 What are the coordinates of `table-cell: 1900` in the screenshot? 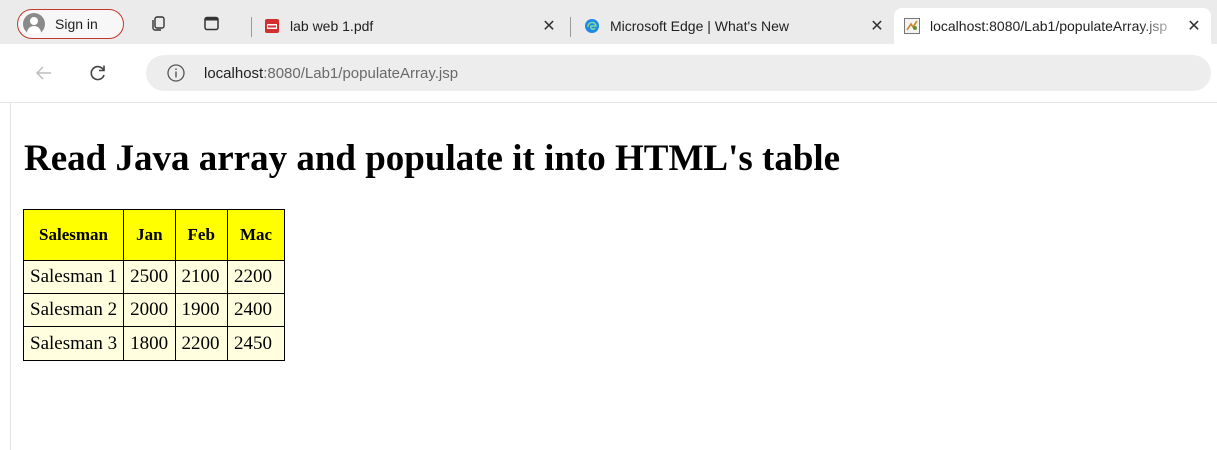 It's located at (201, 310).